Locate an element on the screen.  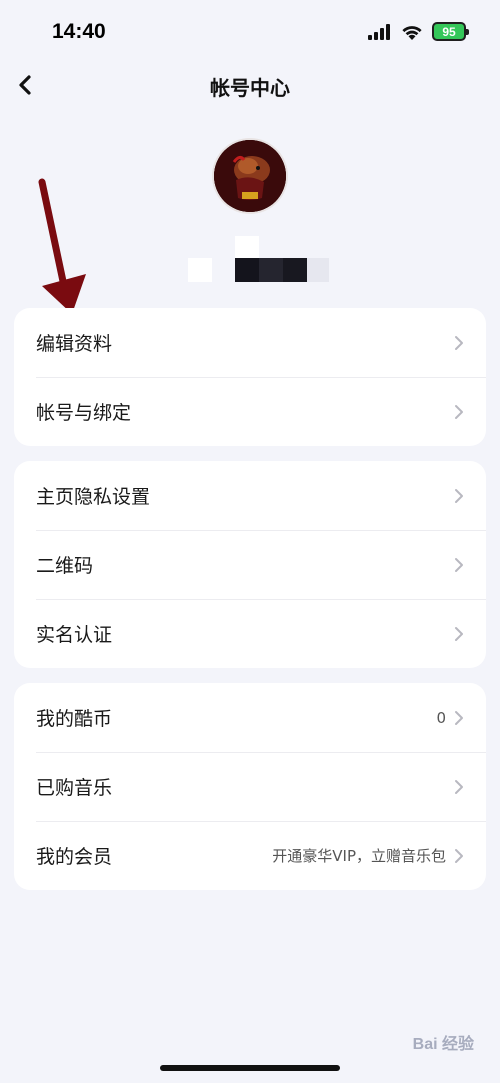
row-label: 我的酷币 is located at coordinates (74, 719).